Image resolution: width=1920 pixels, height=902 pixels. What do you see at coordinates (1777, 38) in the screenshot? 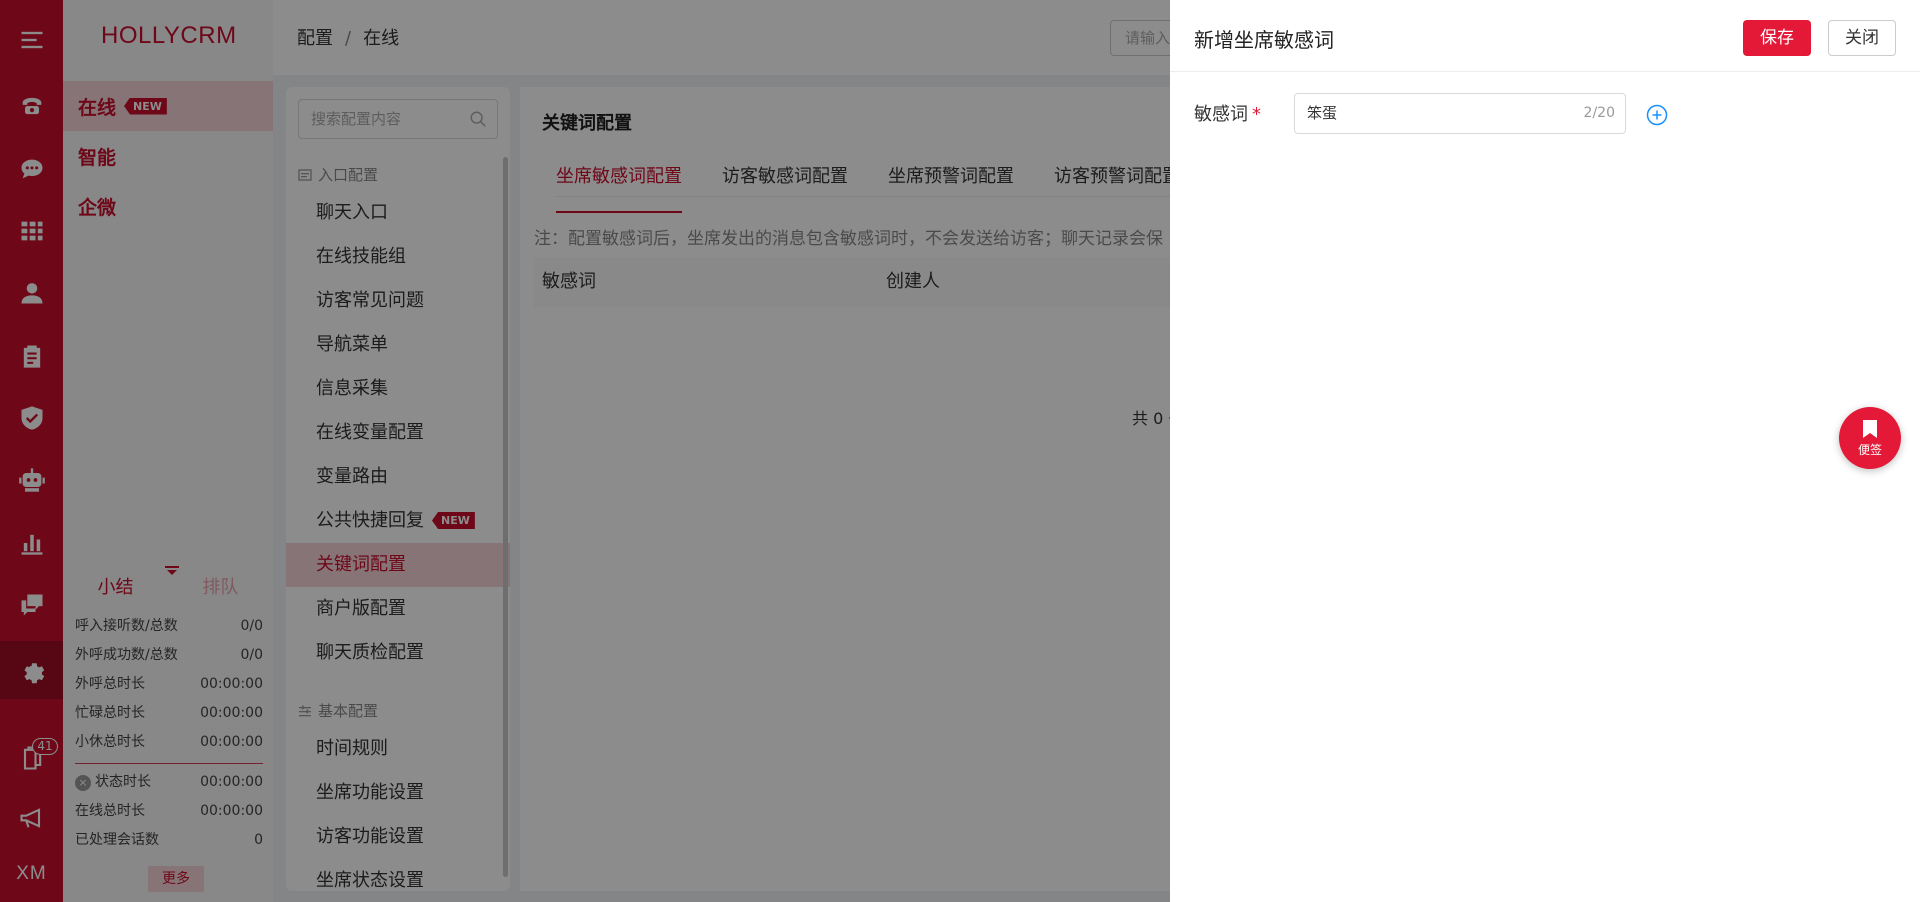
I see `save-button: 保存` at bounding box center [1777, 38].